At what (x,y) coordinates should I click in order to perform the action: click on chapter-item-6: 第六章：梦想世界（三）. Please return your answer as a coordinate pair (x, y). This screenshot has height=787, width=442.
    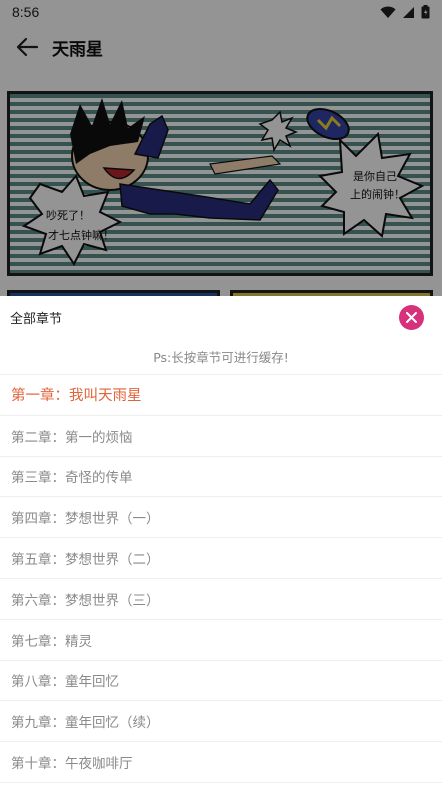
    Looking at the image, I should click on (221, 599).